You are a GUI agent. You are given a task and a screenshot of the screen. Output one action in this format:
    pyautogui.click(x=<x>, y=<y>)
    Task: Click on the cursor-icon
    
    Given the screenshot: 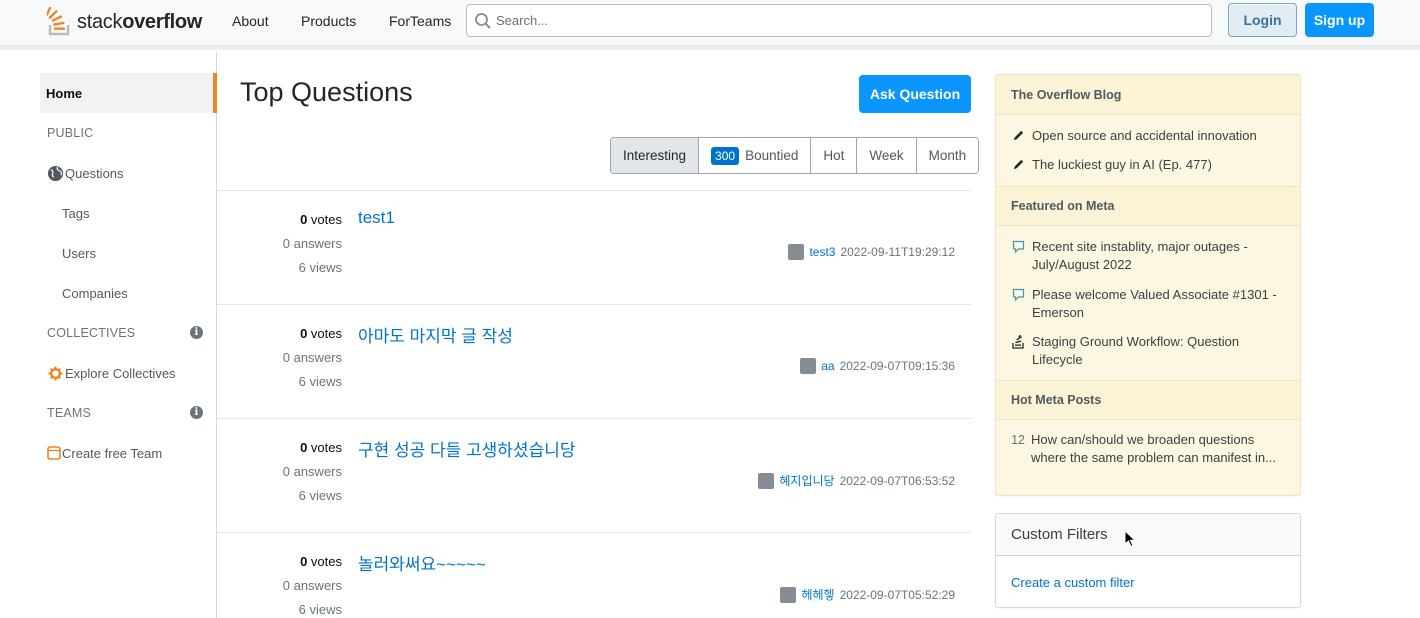 What is the action you would take?
    pyautogui.click(x=1130, y=539)
    